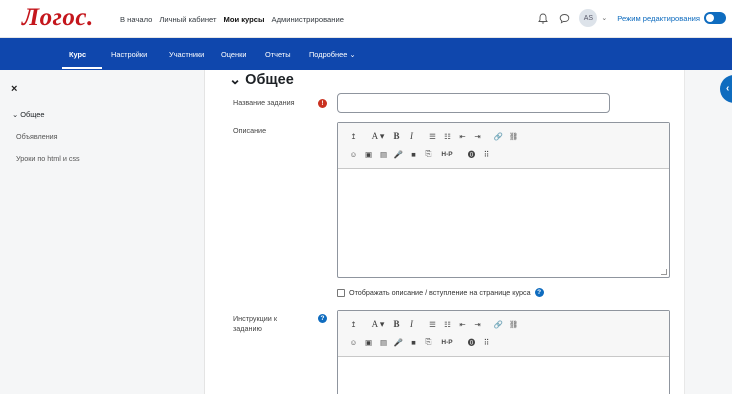  I want to click on nav-administration: Администрирование, so click(308, 19).